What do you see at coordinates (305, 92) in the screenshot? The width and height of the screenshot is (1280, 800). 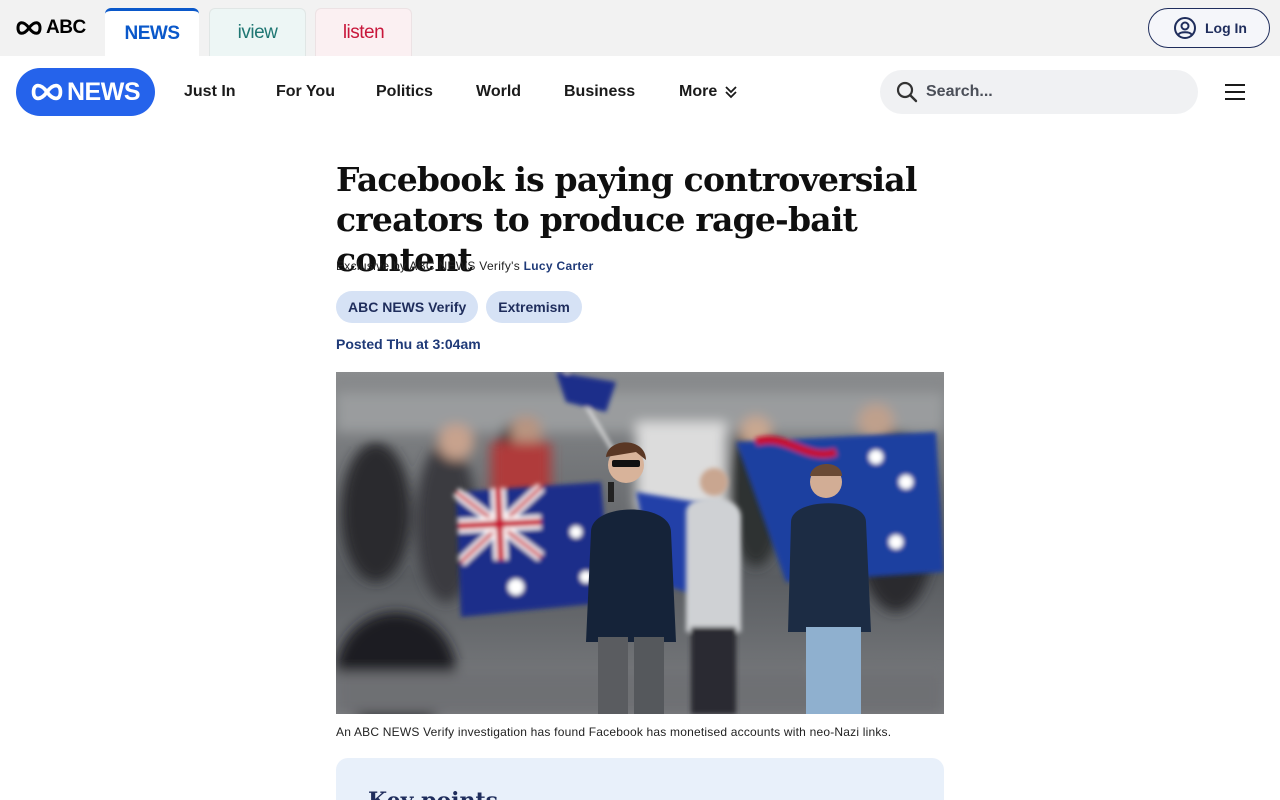 I see `nav-for-you: For You` at bounding box center [305, 92].